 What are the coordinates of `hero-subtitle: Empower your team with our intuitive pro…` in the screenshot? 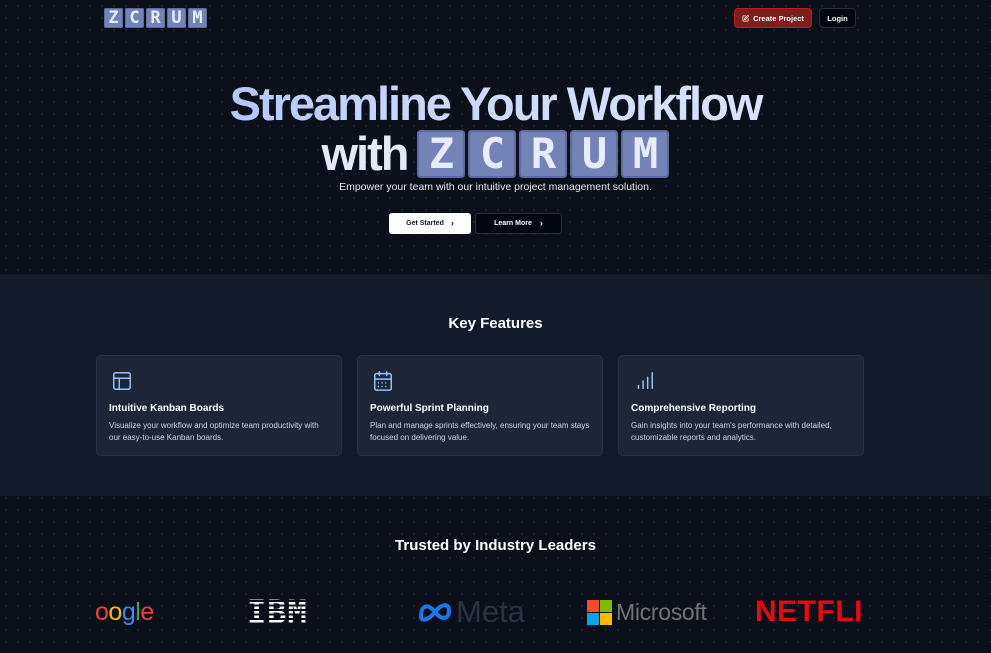 It's located at (495, 187).